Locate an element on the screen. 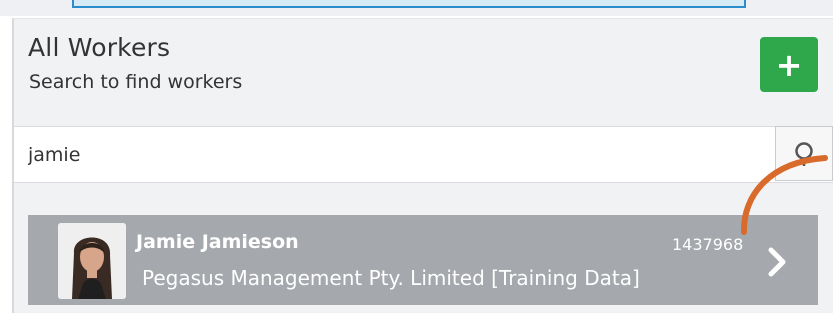 The image size is (833, 313). worker-id: 1437968 is located at coordinates (708, 244).